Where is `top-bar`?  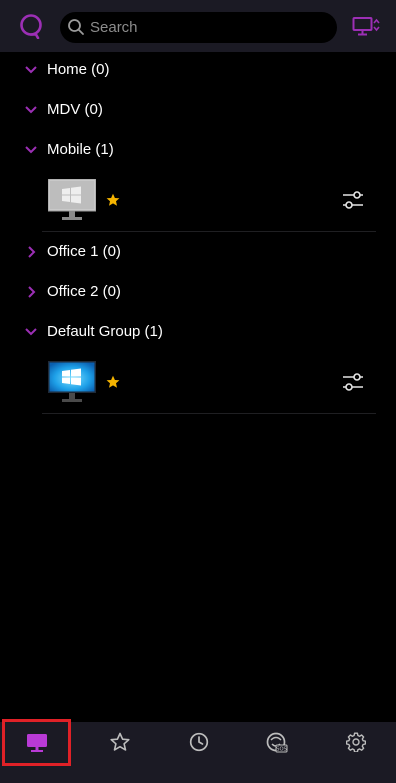 top-bar is located at coordinates (198, 26).